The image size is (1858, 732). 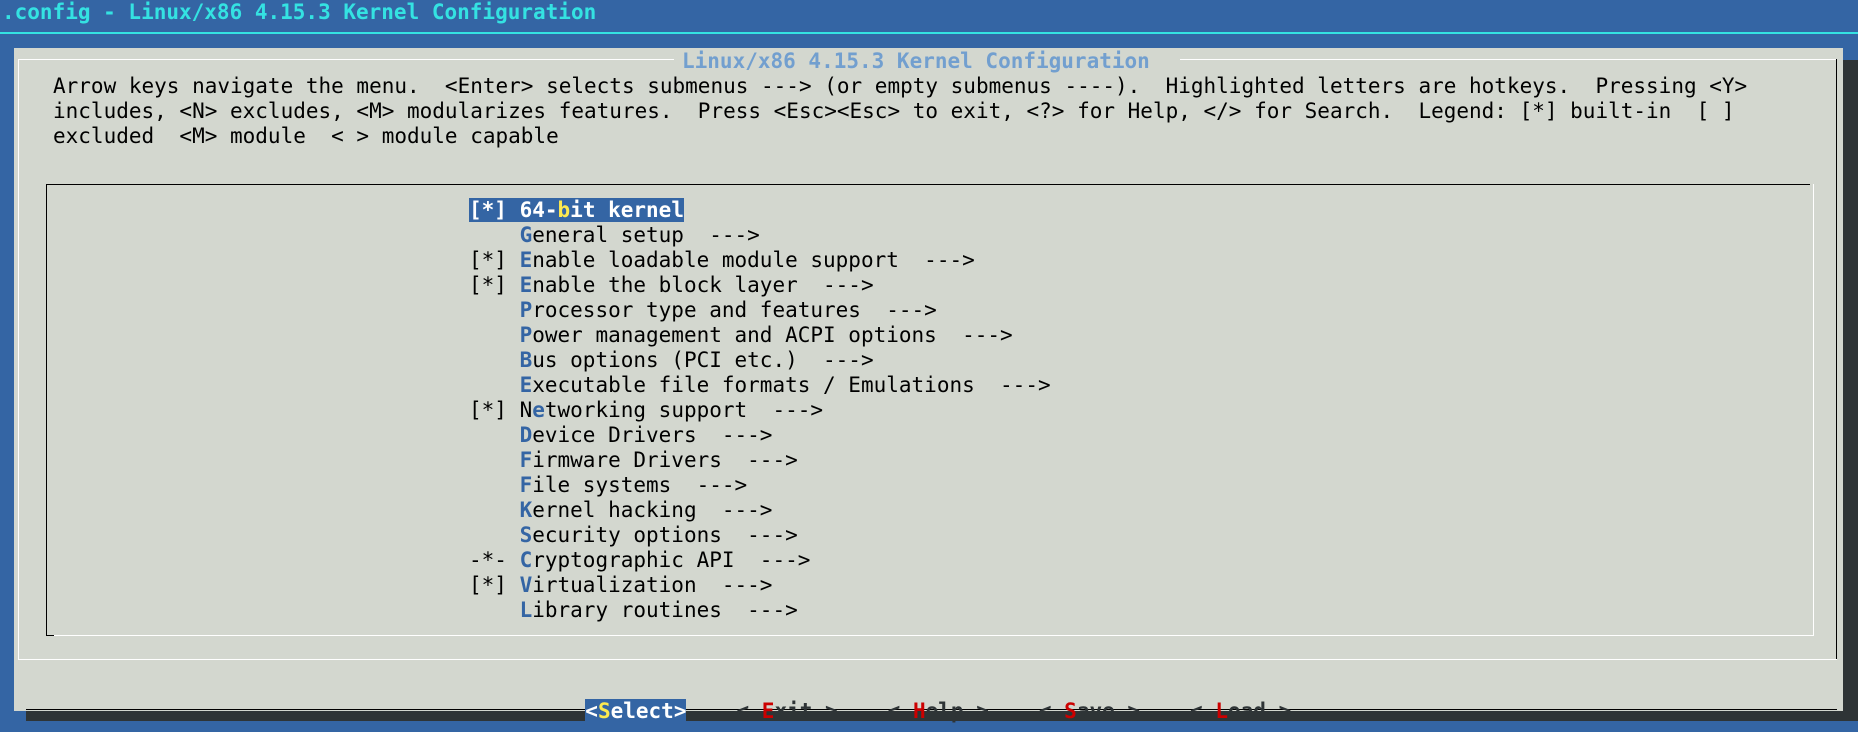 What do you see at coordinates (760, 310) in the screenshot?
I see `menu-item-processor-type: Processor type and features --->` at bounding box center [760, 310].